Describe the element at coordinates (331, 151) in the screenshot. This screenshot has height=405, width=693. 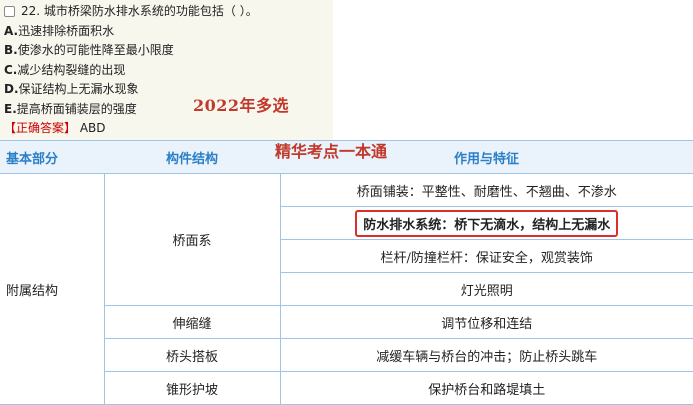
I see `section-title: 精华考点一本通` at that location.